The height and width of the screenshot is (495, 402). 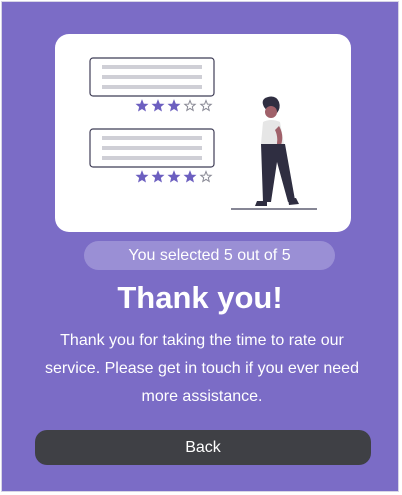 I want to click on person-figure, so click(x=274, y=153).